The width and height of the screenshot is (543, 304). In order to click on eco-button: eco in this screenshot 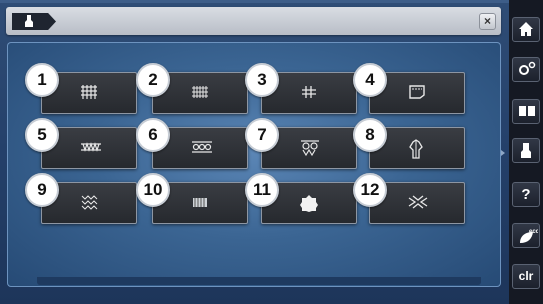, I will do `click(526, 235)`.